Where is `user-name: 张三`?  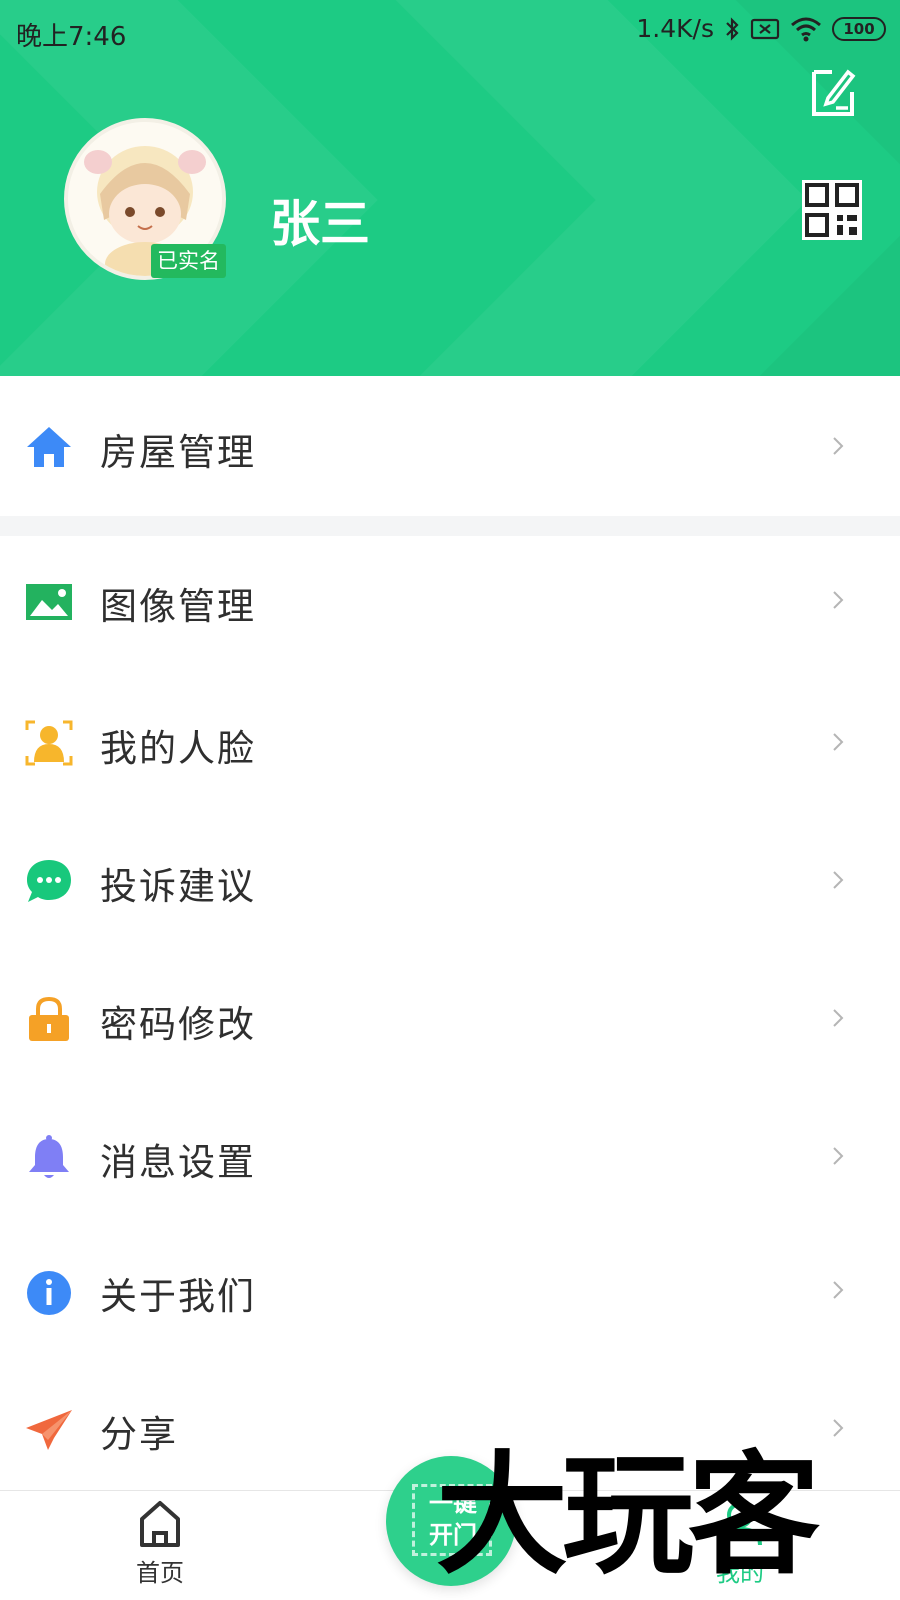 user-name: 张三 is located at coordinates (320, 224).